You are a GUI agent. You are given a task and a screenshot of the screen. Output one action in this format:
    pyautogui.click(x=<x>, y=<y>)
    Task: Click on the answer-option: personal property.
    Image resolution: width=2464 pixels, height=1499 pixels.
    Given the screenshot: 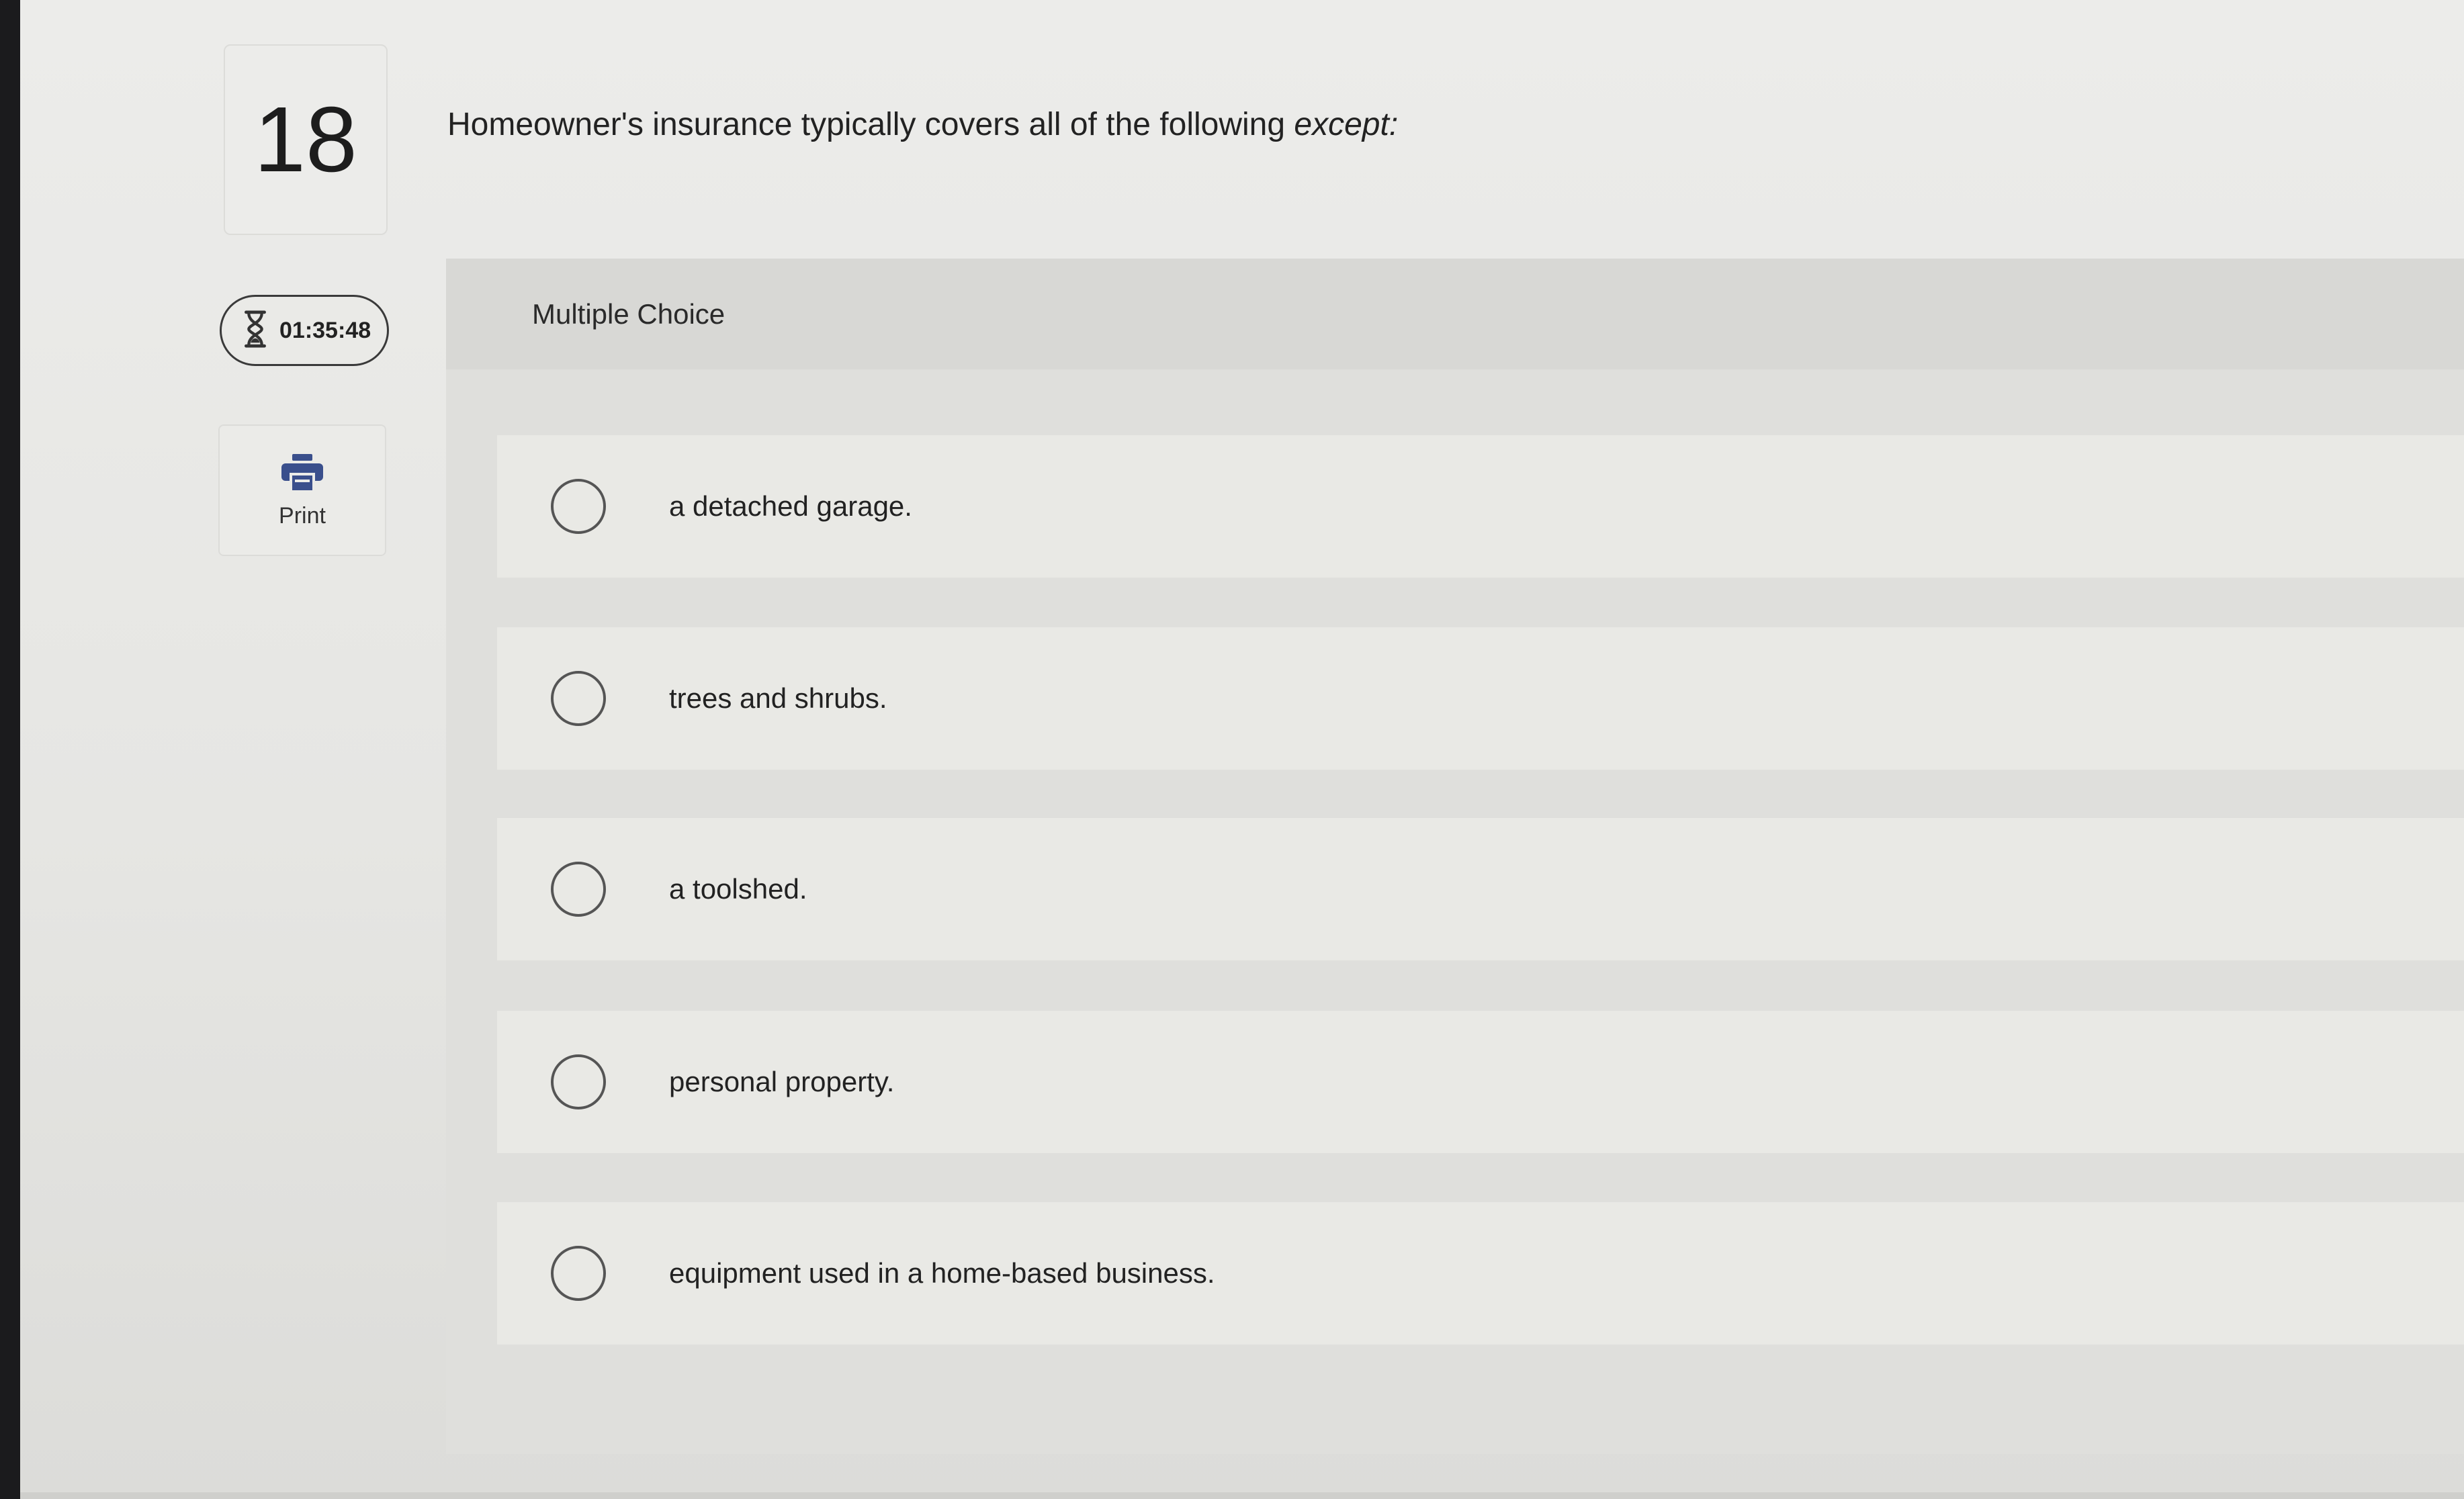 What is the action you would take?
    pyautogui.click(x=1480, y=1082)
    